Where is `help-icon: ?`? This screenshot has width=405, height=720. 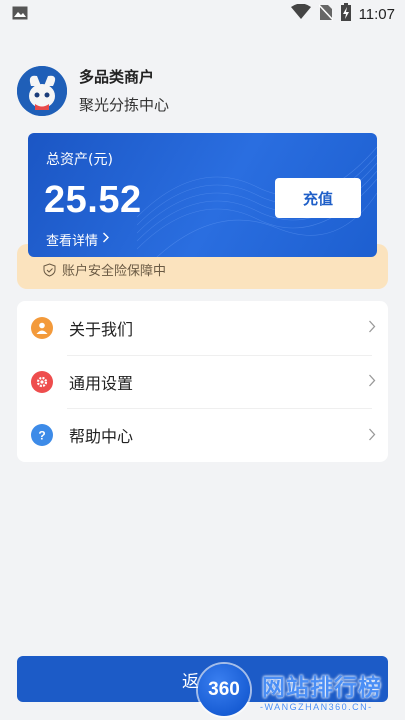 help-icon: ? is located at coordinates (42, 435).